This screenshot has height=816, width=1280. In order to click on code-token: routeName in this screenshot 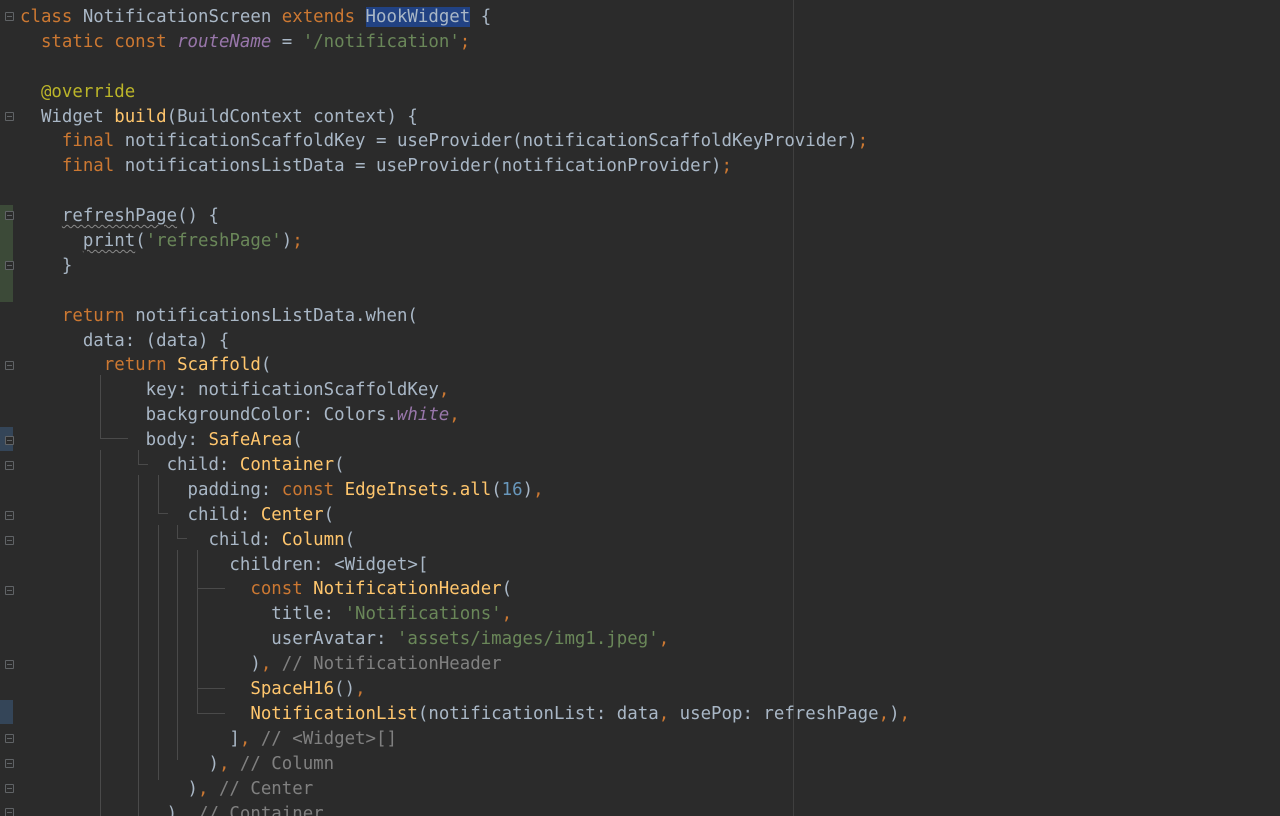, I will do `click(224, 41)`.